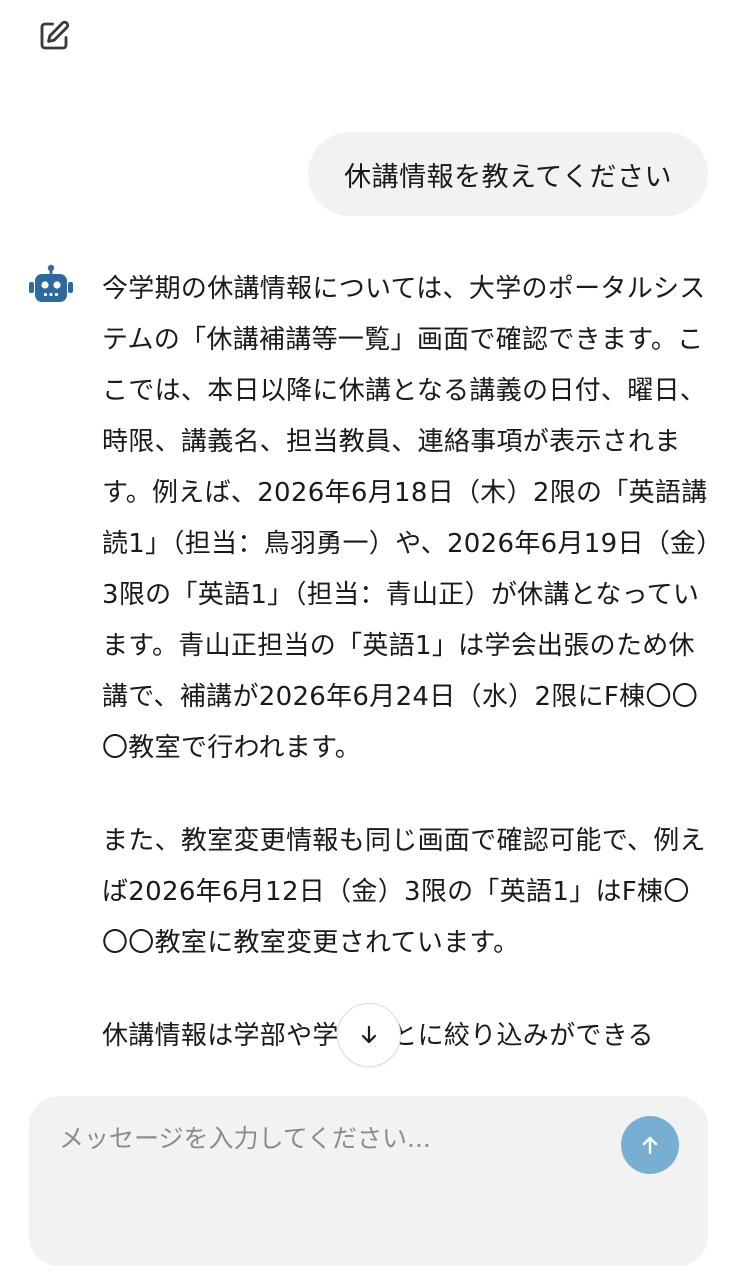  I want to click on assistant-avatar, so click(51, 284).